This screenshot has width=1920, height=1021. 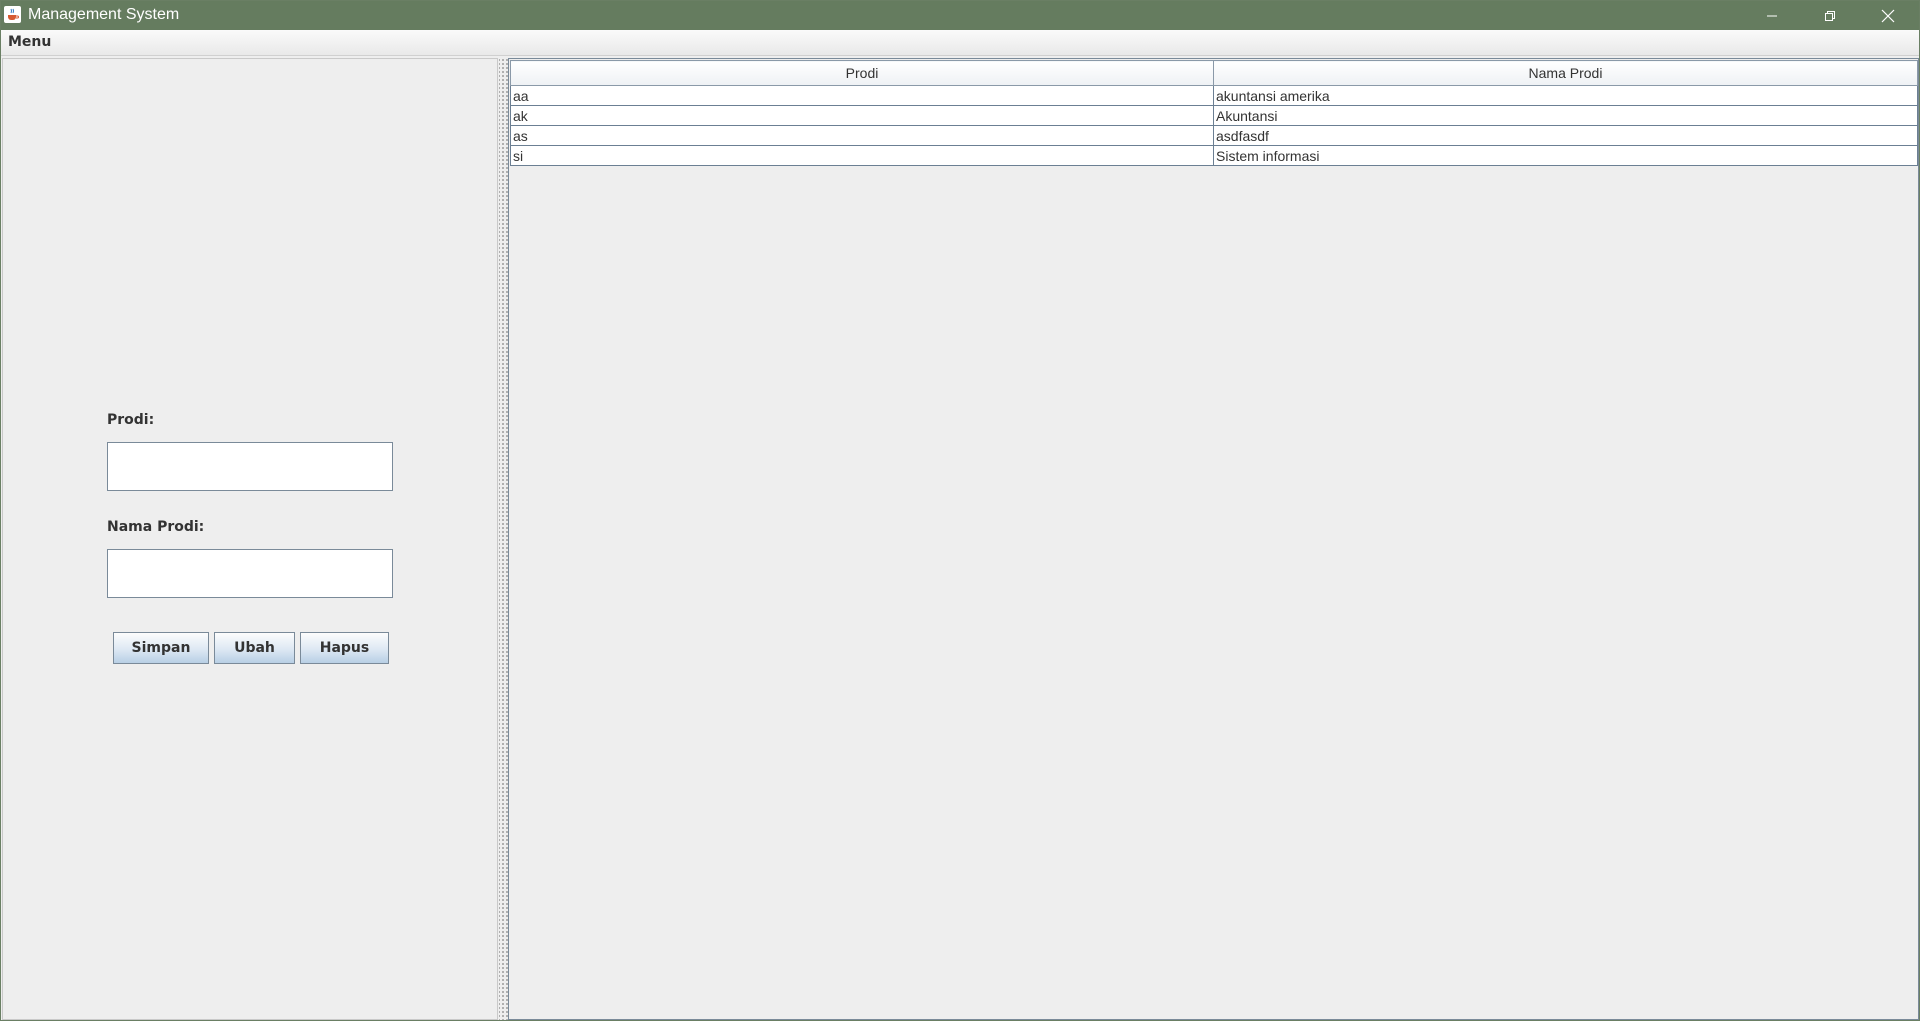 What do you see at coordinates (1565, 115) in the screenshot?
I see `table-cell-nama-prodi: Akuntansi` at bounding box center [1565, 115].